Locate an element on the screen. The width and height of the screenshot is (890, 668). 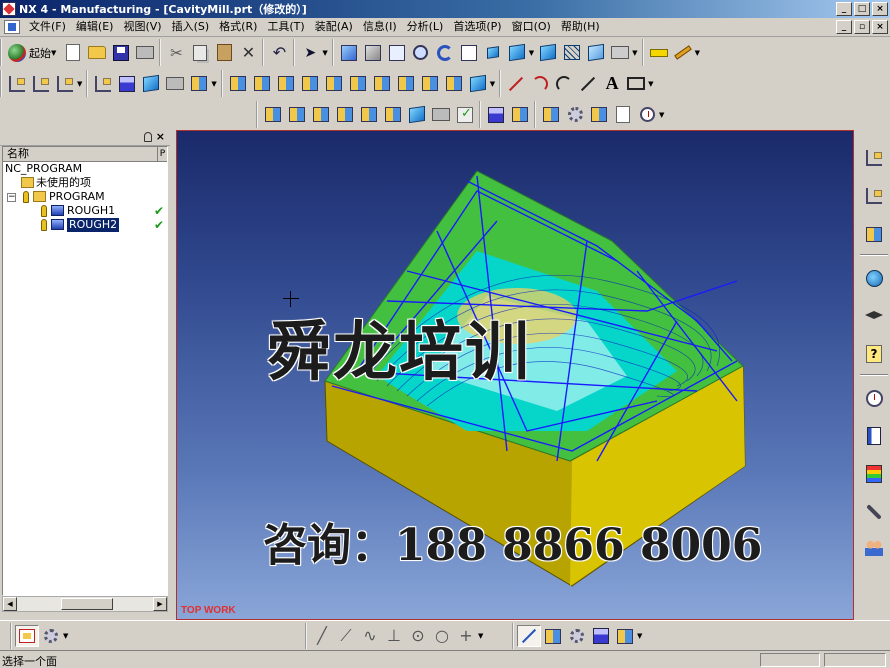
snap-end-point-icon: ╱ is located at coordinates (322, 636).